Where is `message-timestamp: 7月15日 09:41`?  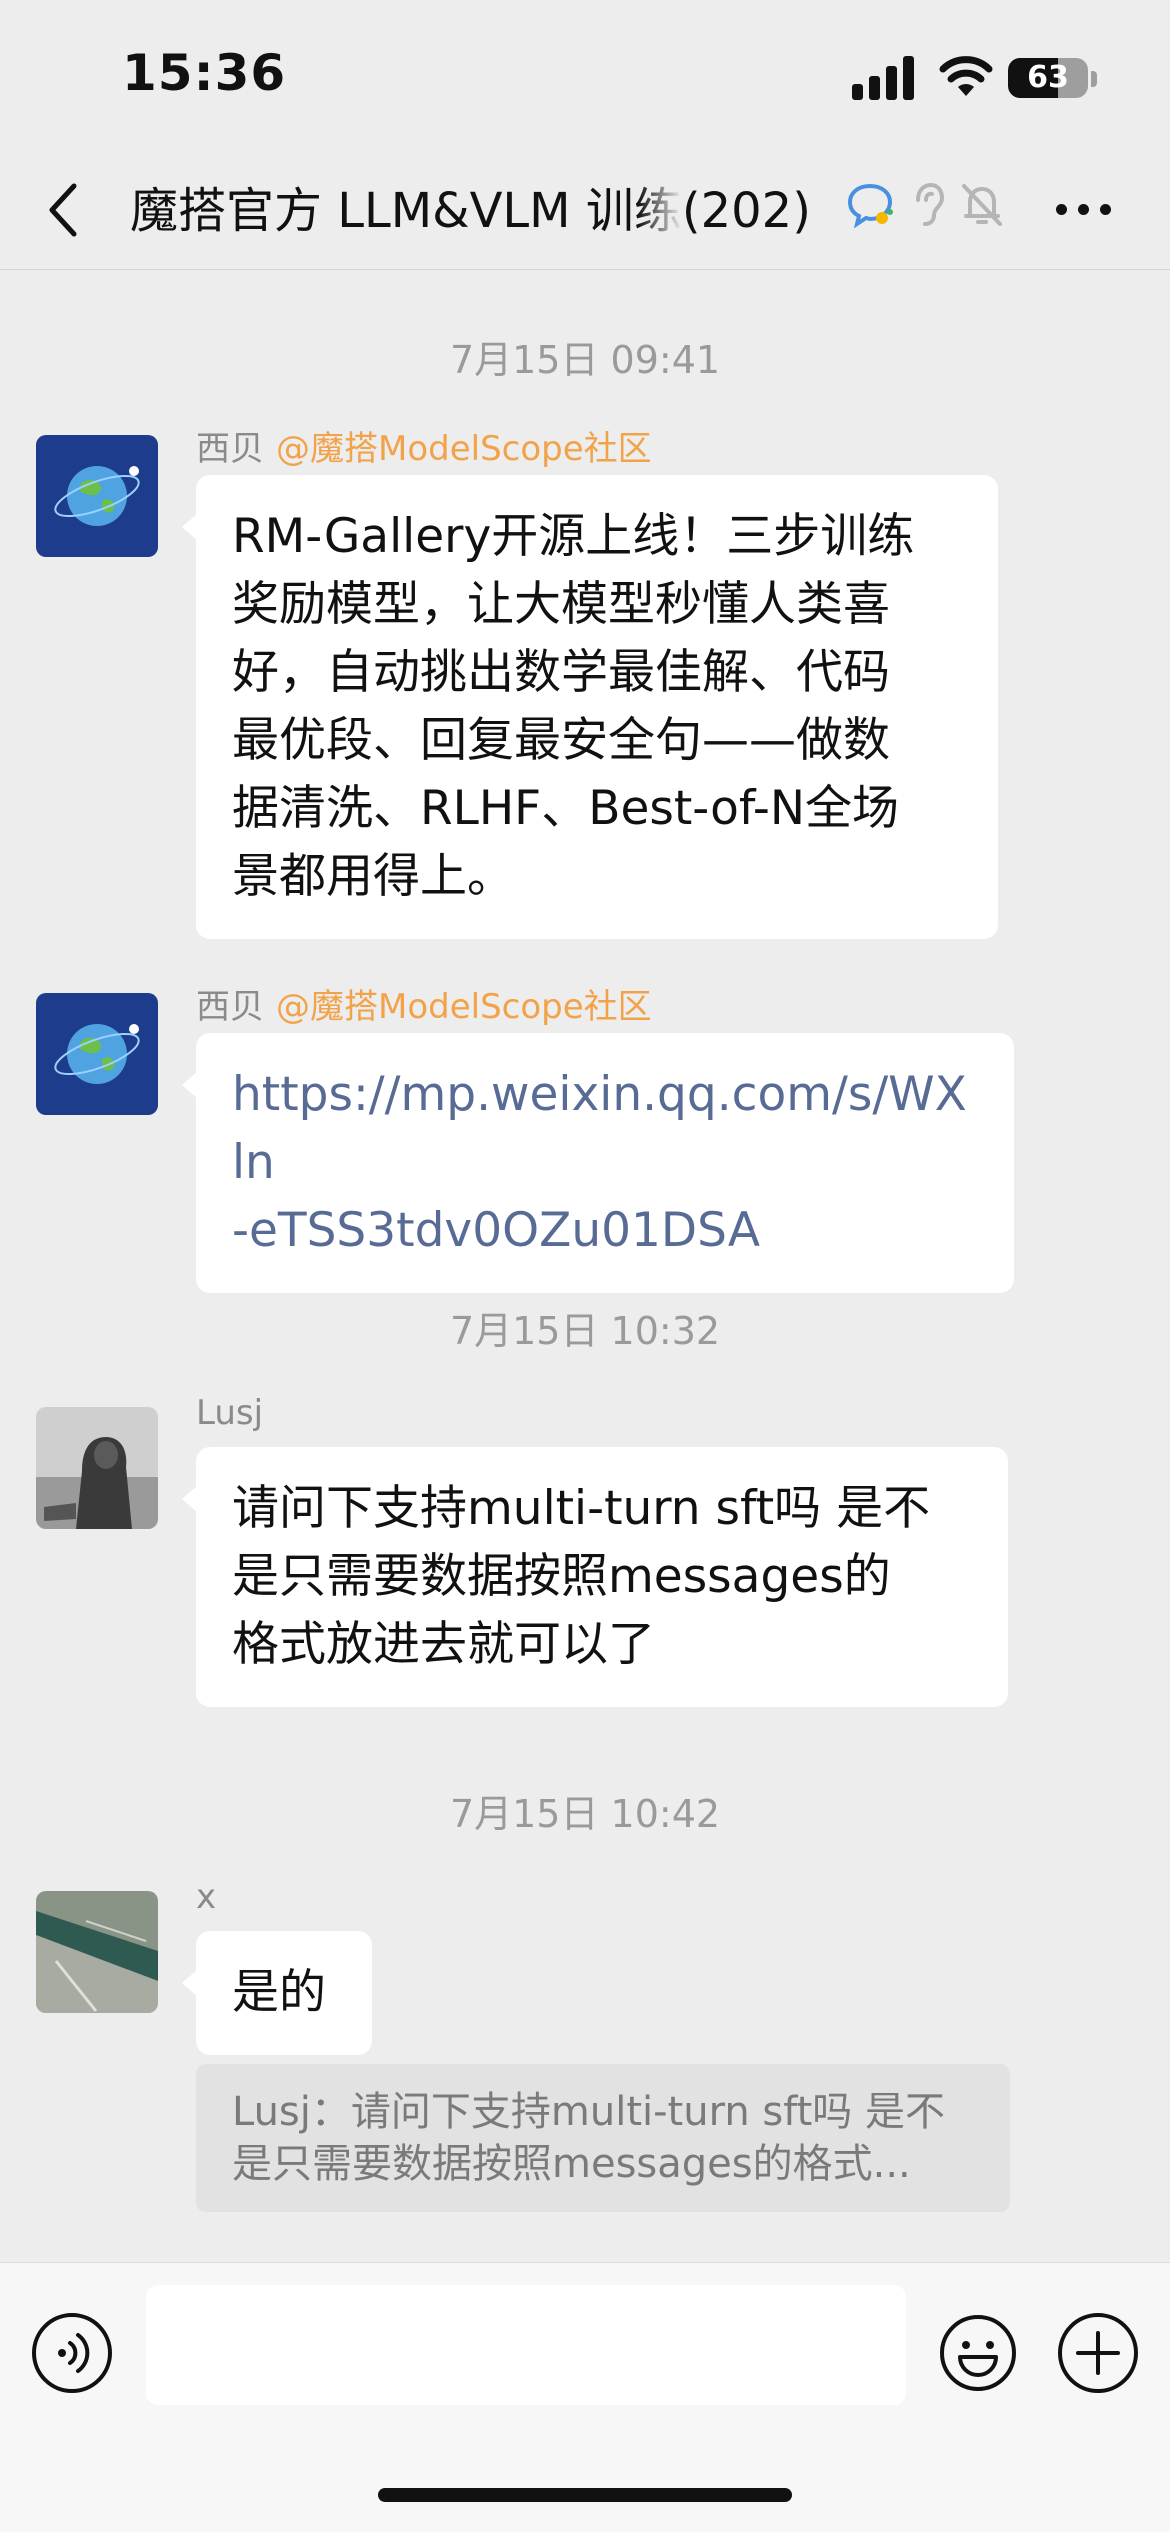
message-timestamp: 7月15日 09:41 is located at coordinates (585, 360).